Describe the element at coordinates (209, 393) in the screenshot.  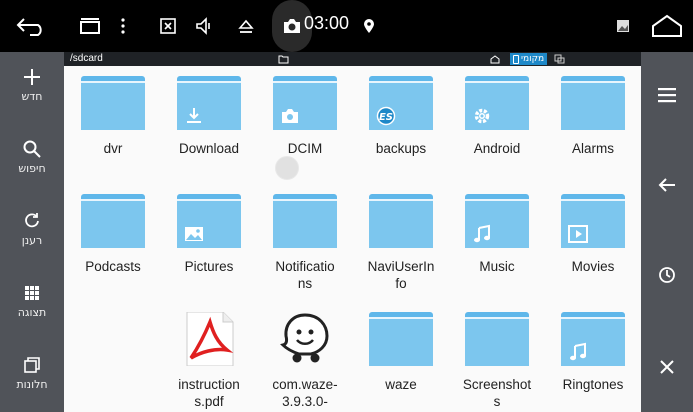
I see `item-name: instruction s.pdf` at that location.